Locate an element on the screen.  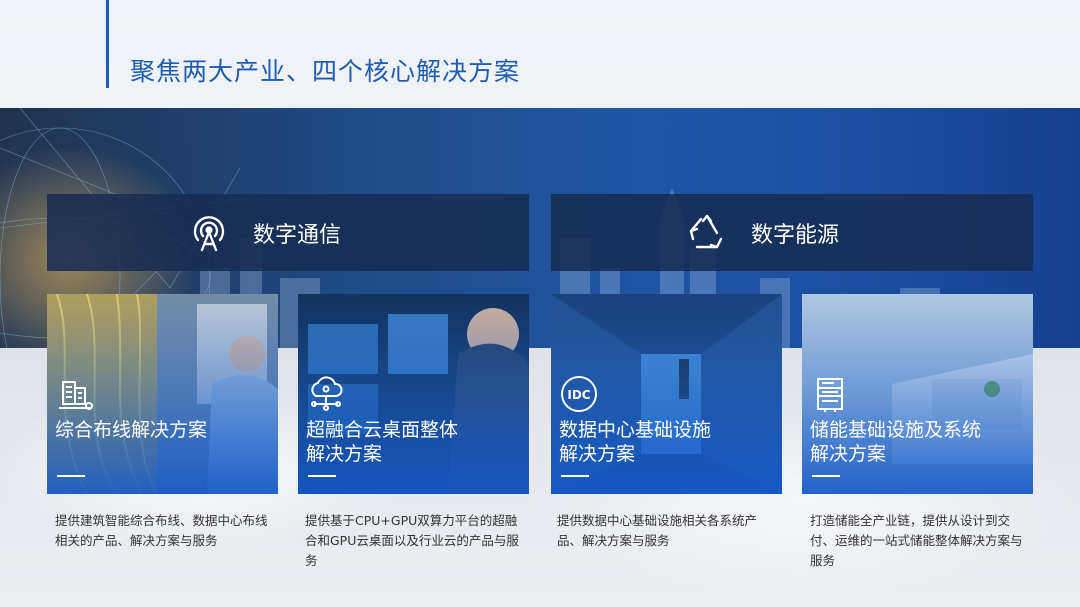
recycle-icon is located at coordinates (706, 231).